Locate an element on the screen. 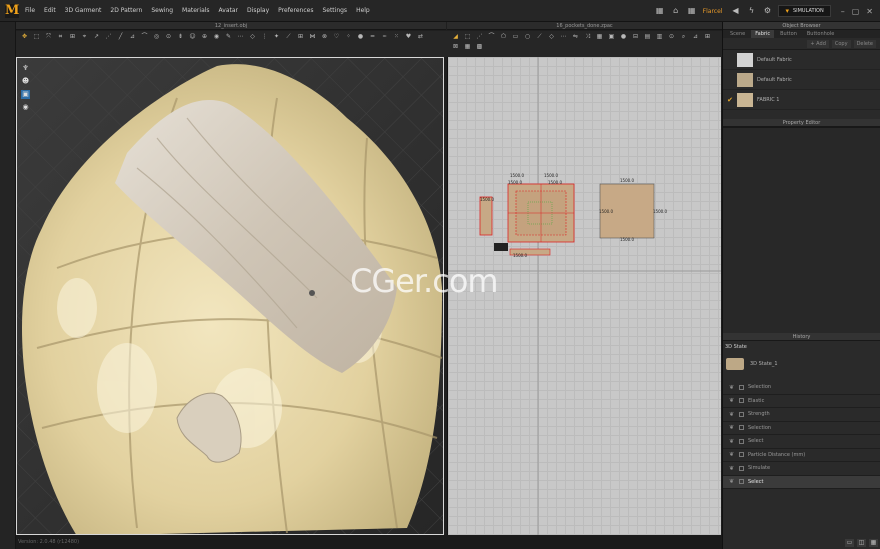 Image resolution: width=880 pixels, height=549 pixels. options-icon: ⋮ is located at coordinates (264, 37).